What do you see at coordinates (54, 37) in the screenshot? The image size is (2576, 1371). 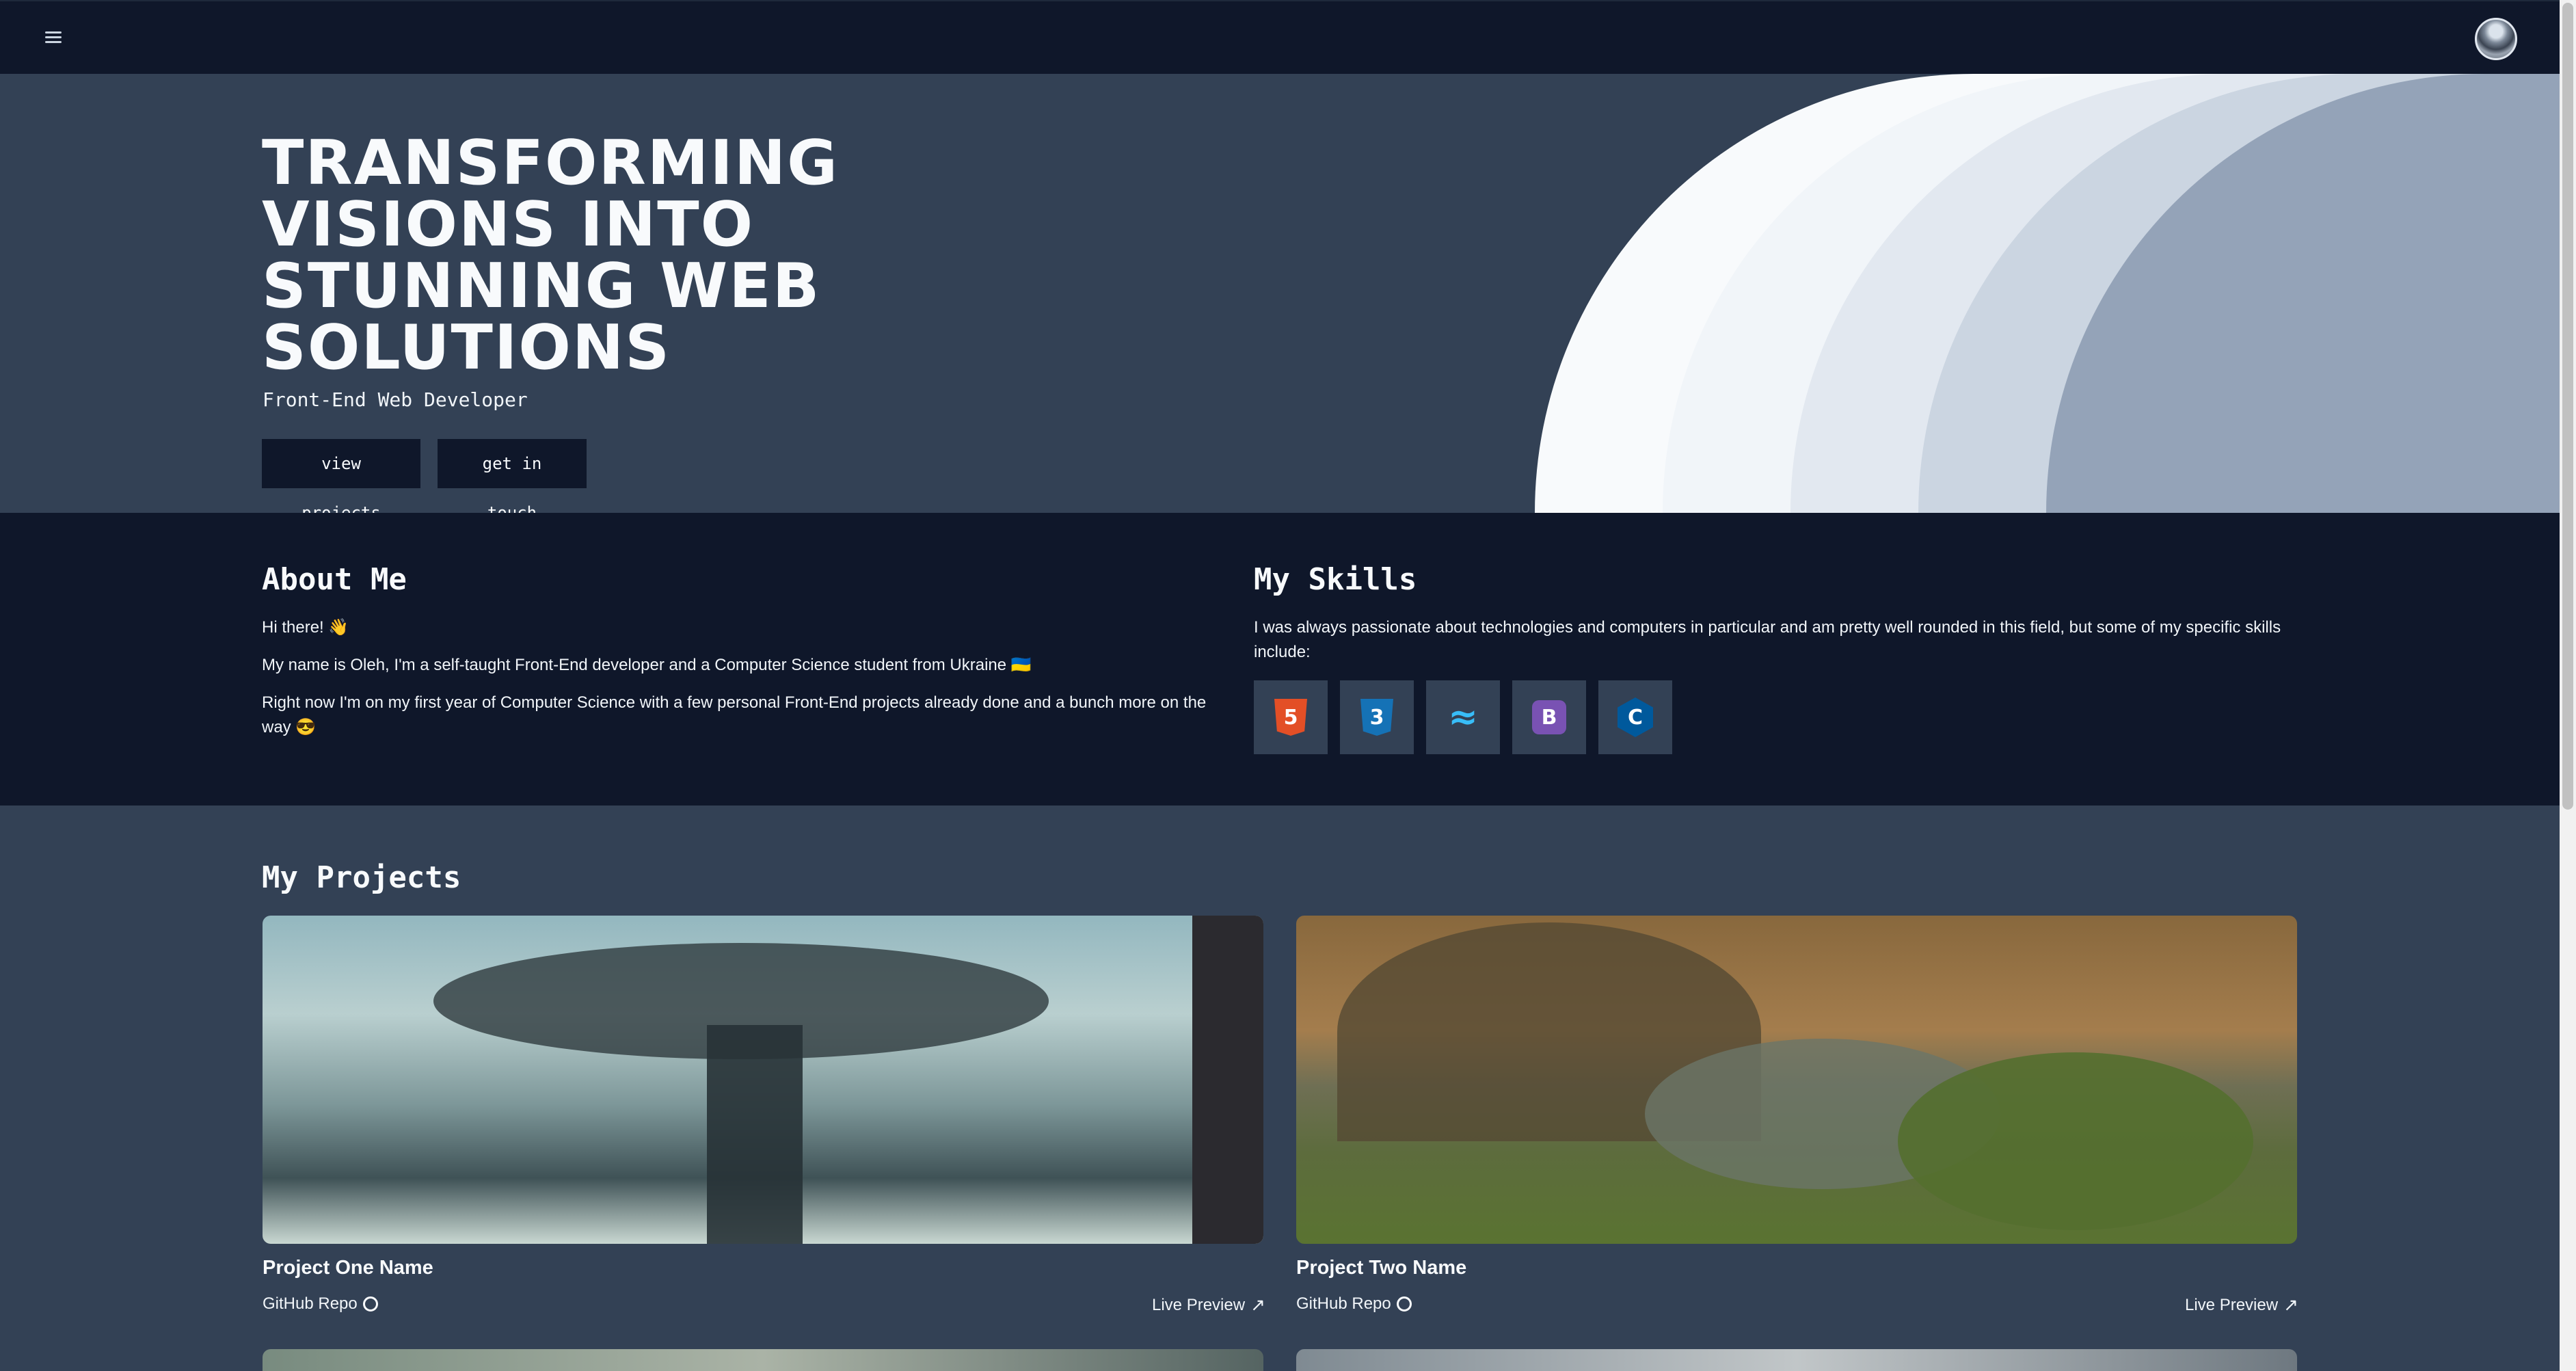 I see `hamburger-menu-icon` at bounding box center [54, 37].